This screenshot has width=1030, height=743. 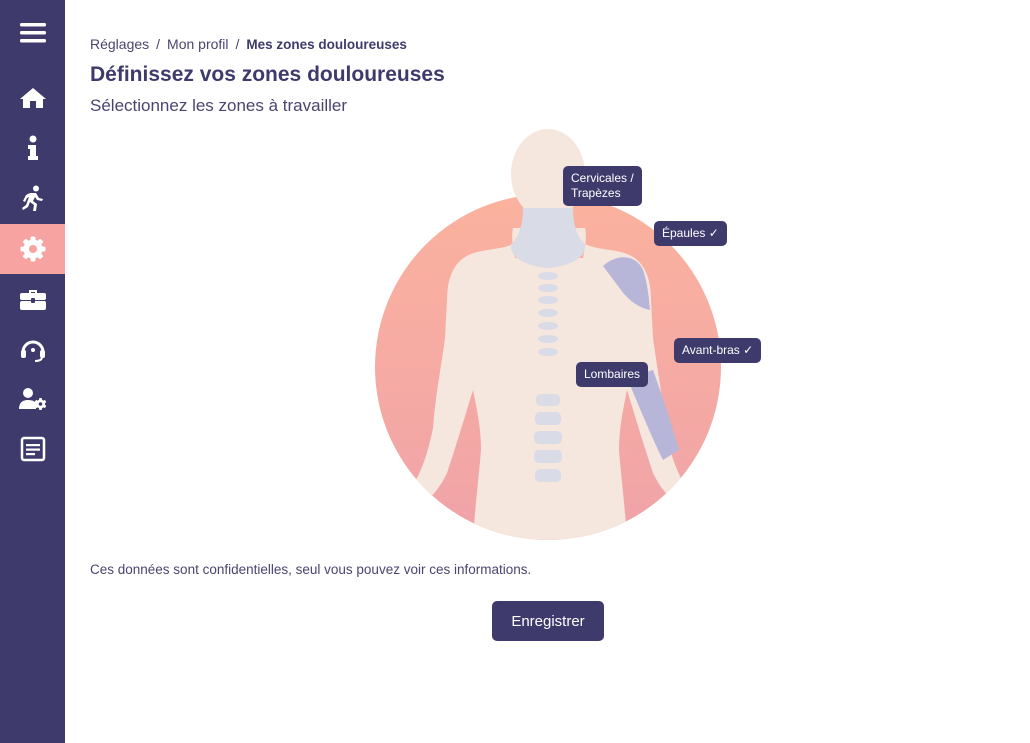 I want to click on document-icon, so click(x=32, y=449).